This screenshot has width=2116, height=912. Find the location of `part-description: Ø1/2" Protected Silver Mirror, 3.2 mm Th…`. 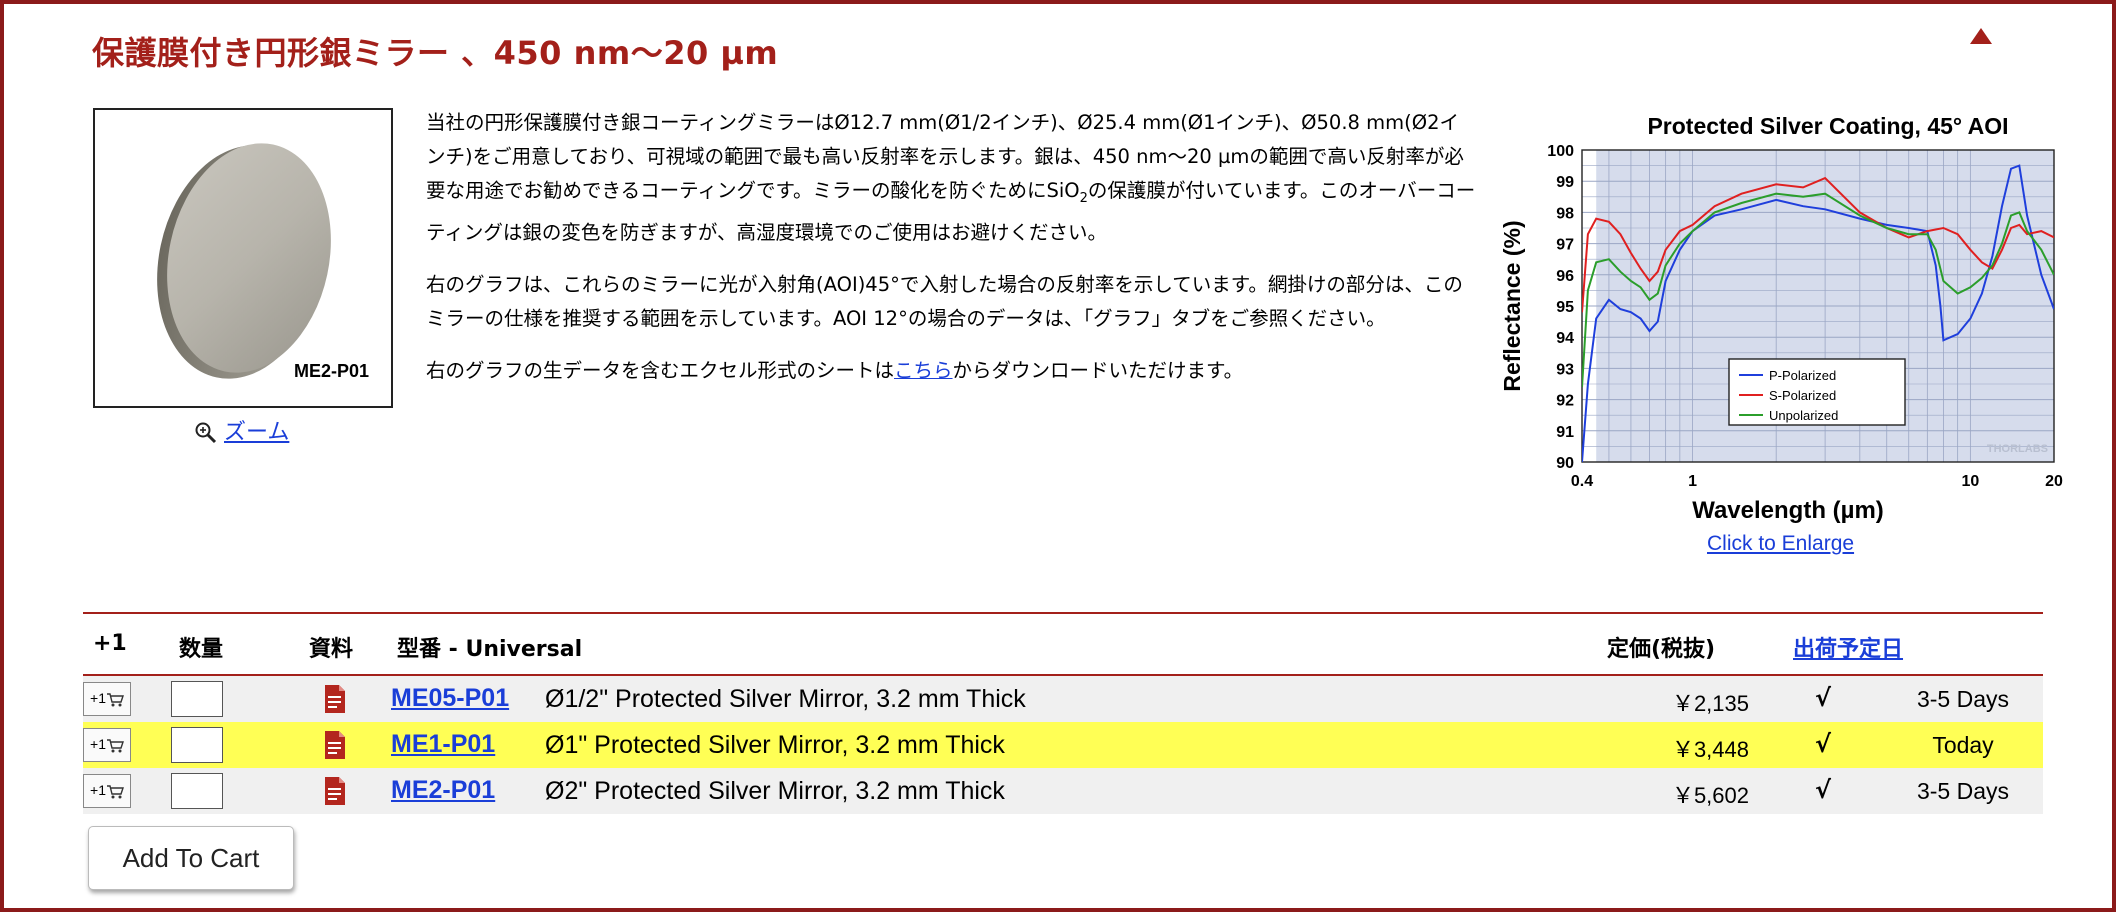

part-description: Ø1/2" Protected Silver Mirror, 3.2 mm Th… is located at coordinates (785, 699).